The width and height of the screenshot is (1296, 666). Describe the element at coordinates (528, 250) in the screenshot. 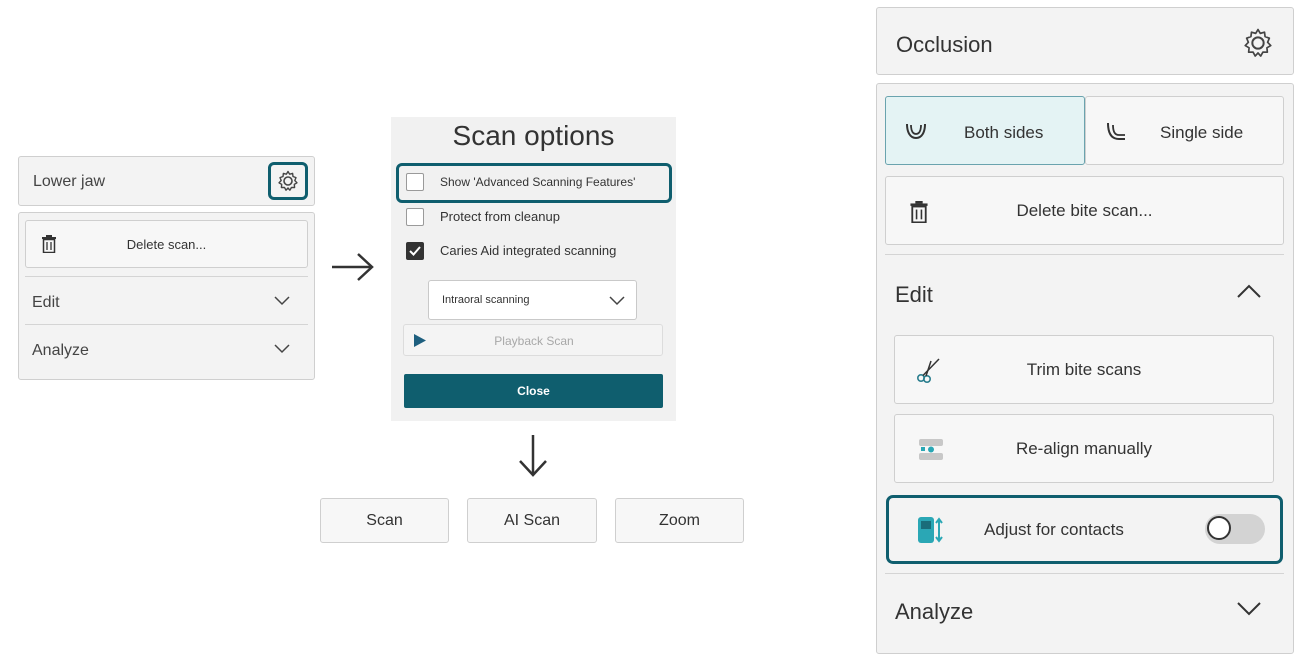

I see `caries-aid-label: Caries Aid integrated scanning` at that location.